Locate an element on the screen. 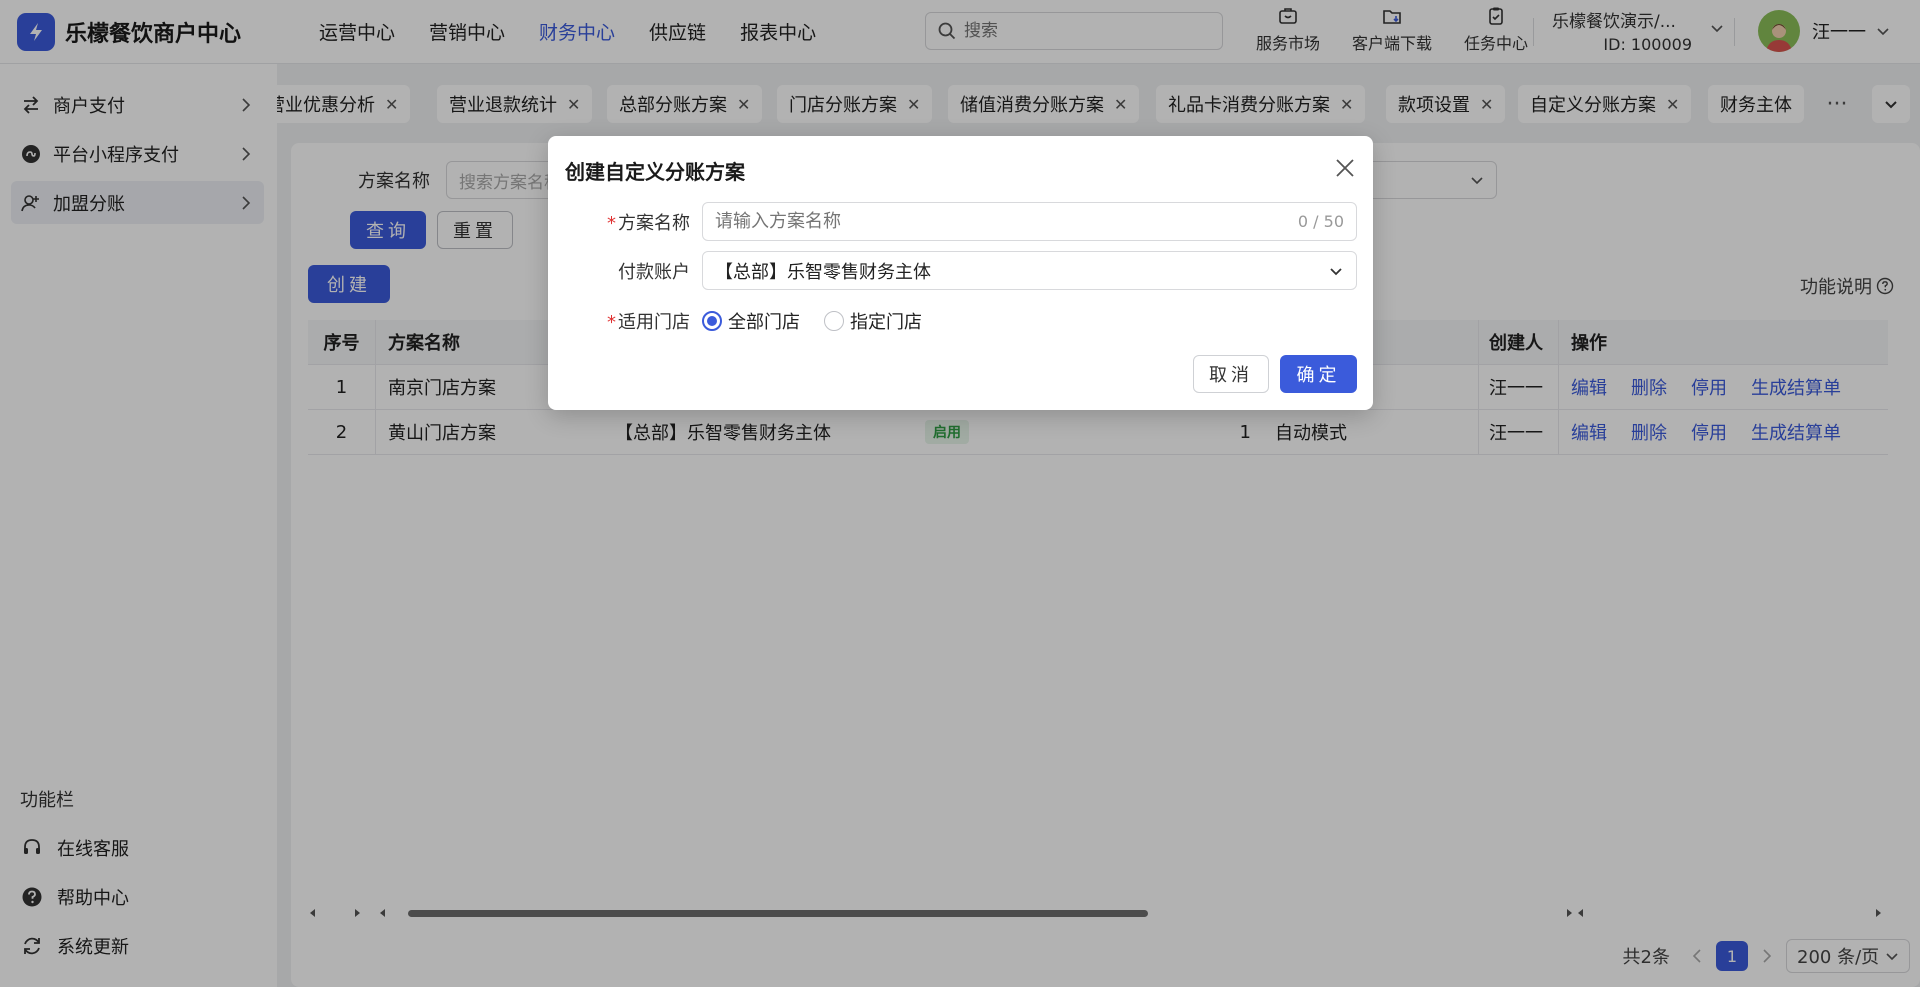 Image resolution: width=1920 pixels, height=987 pixels. payment-account-label: 付款账户 is located at coordinates (654, 272).